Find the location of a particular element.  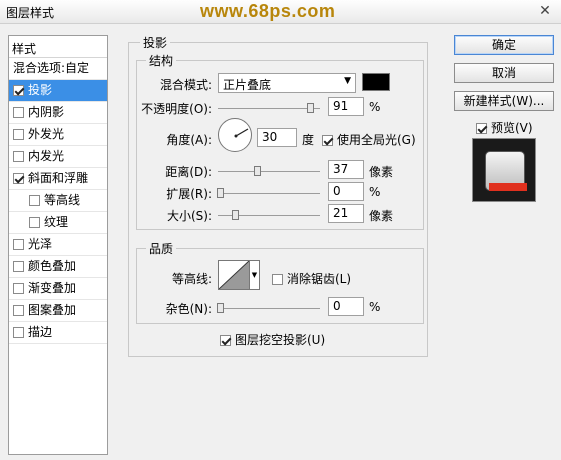

anti-aliased-label: 消除锯齿(L) is located at coordinates (319, 279).